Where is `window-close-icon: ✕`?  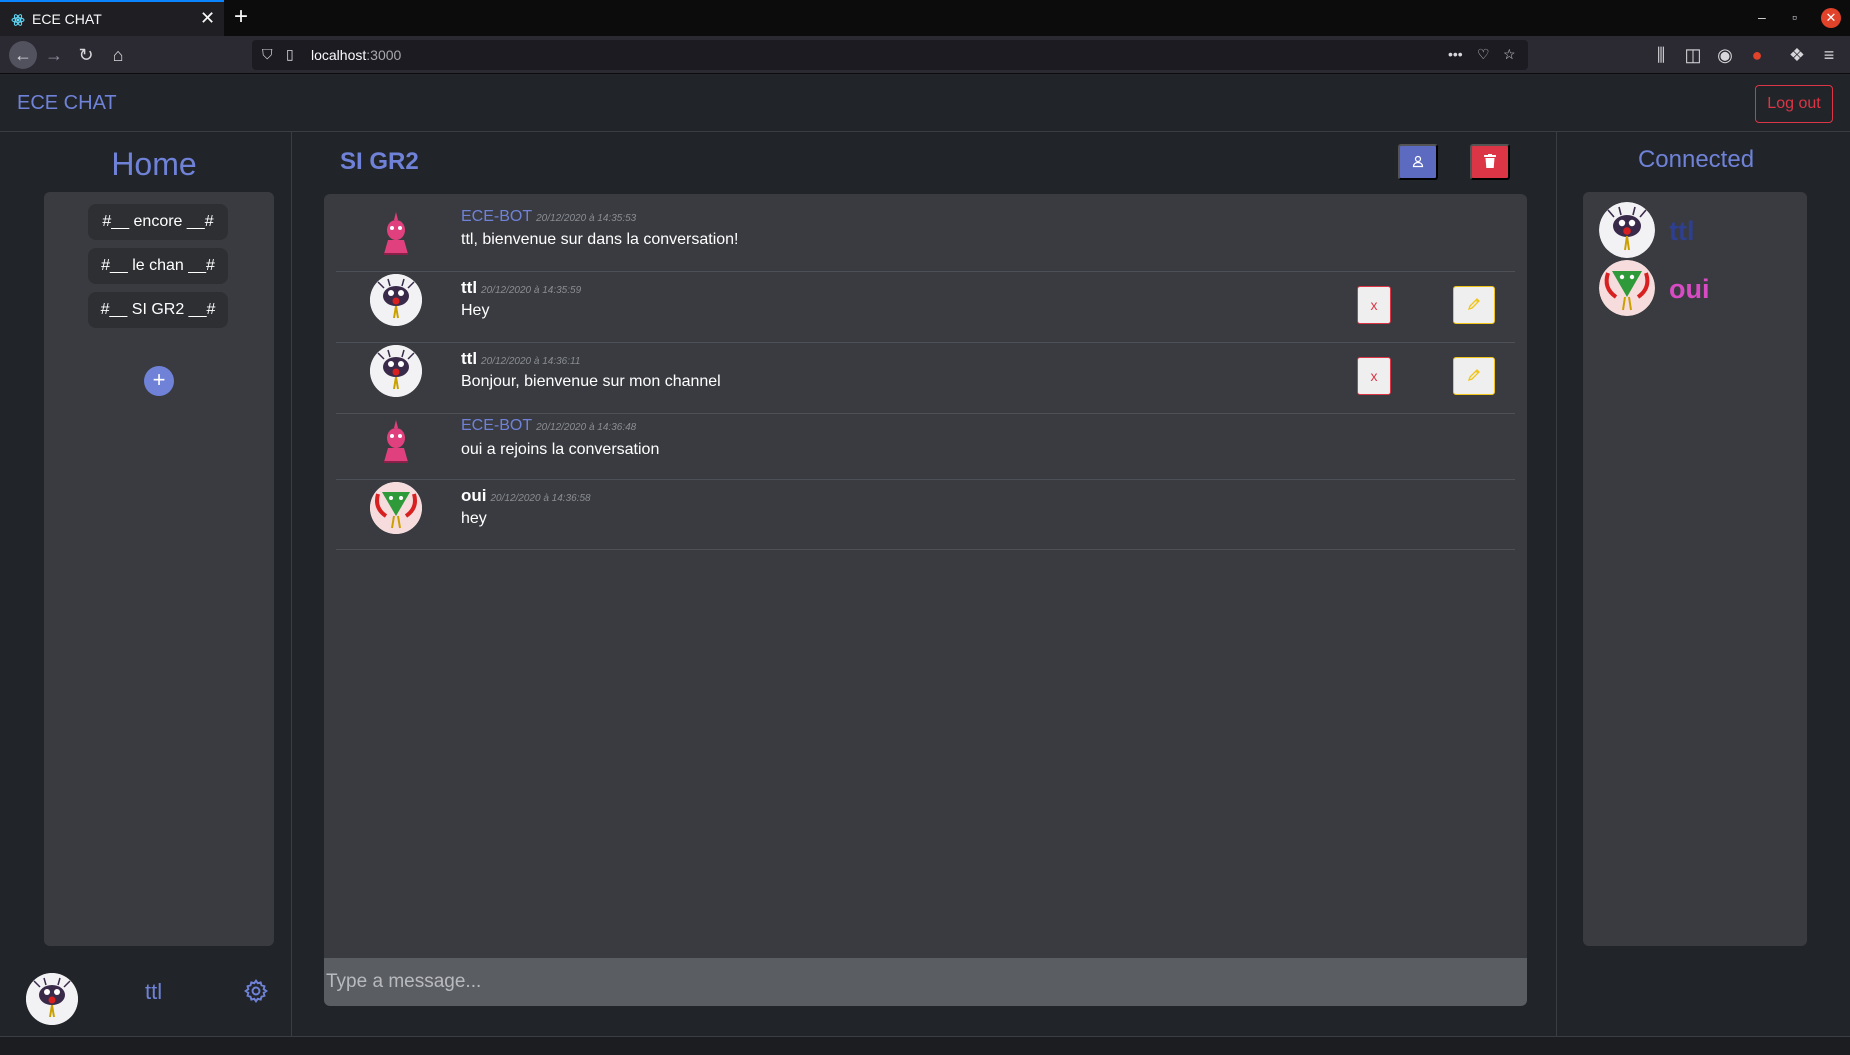
window-close-icon: ✕ is located at coordinates (1831, 18).